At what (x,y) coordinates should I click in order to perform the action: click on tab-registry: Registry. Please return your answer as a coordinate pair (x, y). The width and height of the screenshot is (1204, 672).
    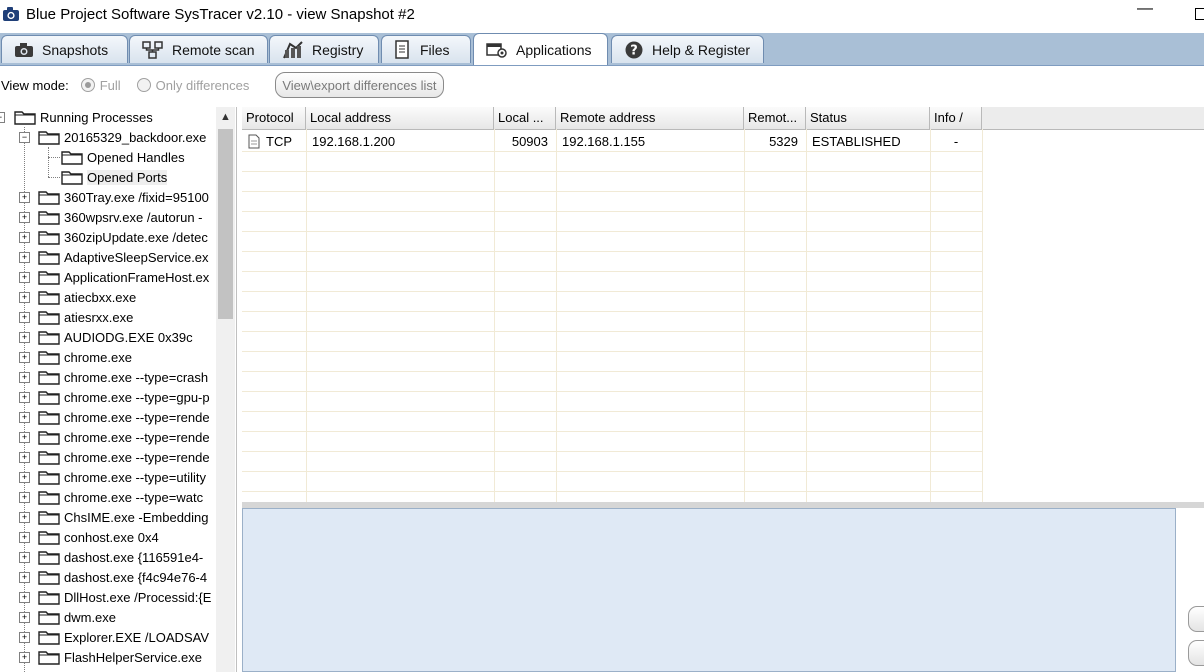
    Looking at the image, I should click on (324, 49).